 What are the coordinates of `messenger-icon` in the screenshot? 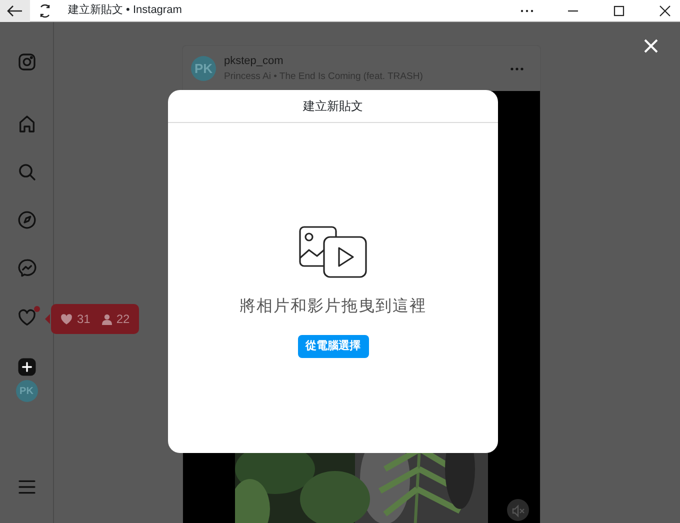 It's located at (26, 268).